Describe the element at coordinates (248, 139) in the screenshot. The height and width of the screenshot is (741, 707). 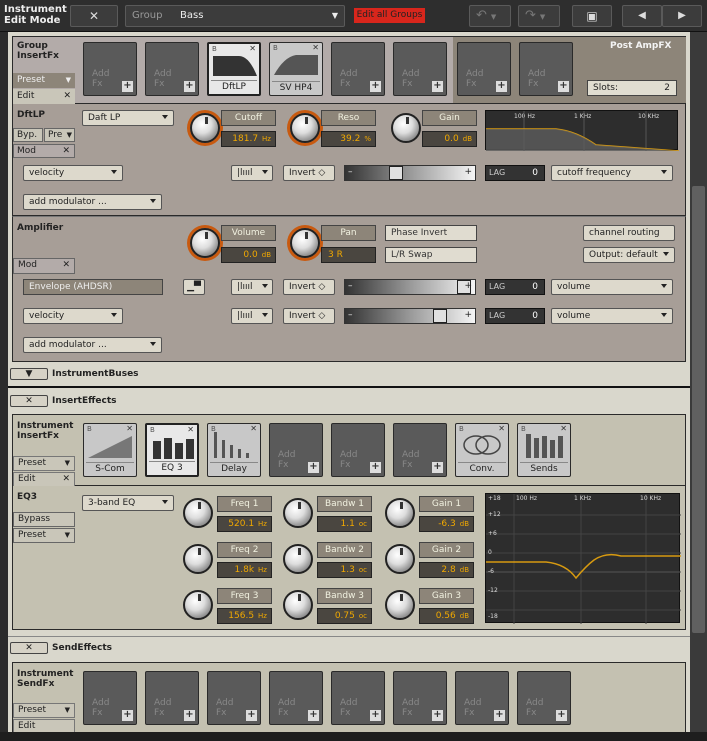
I see `cutoff-value-field: 181.7 Hz` at that location.